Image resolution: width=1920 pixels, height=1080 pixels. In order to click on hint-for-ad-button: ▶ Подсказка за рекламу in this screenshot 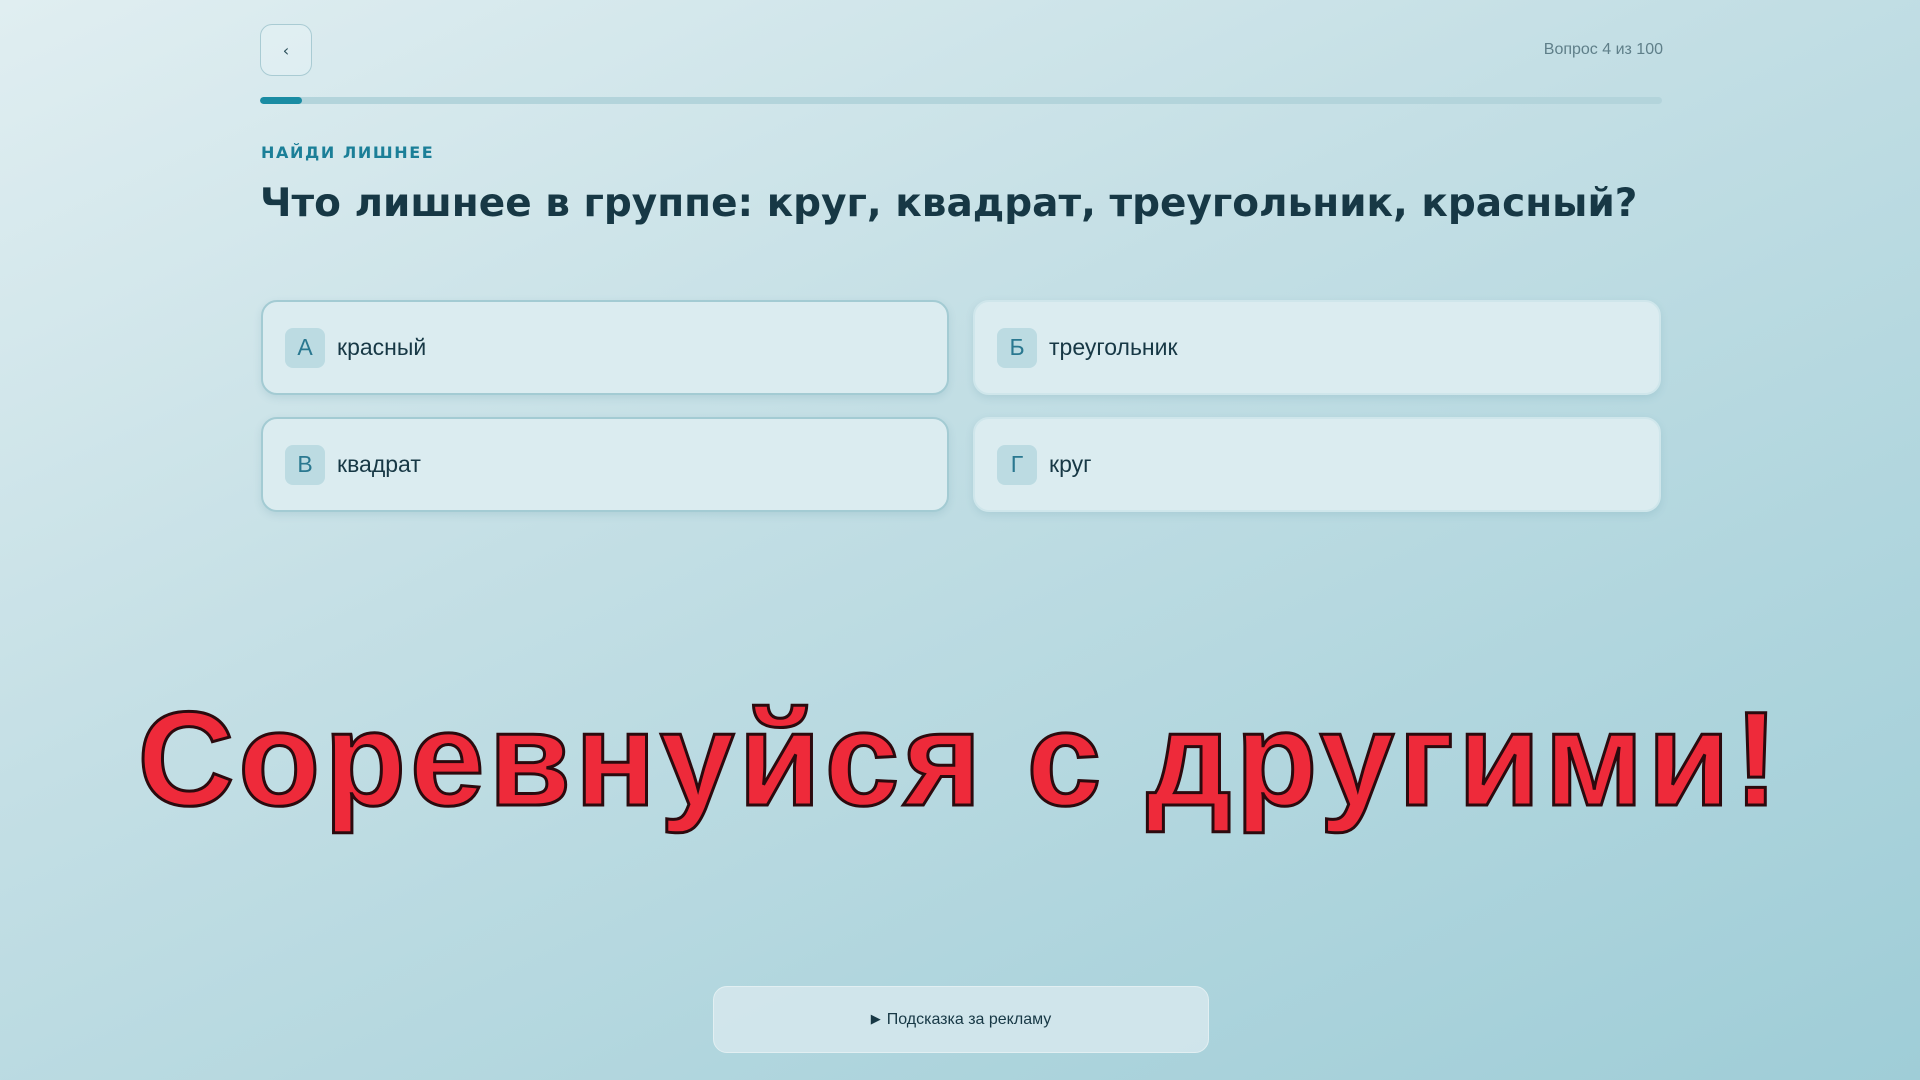, I will do `click(961, 1019)`.